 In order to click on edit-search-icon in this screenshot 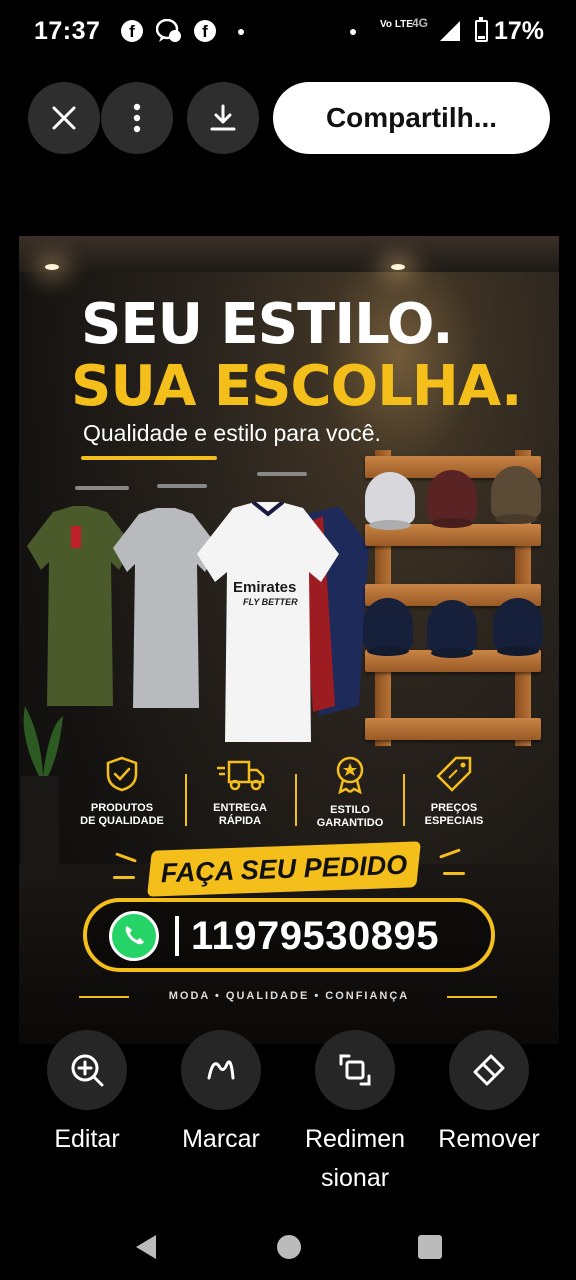, I will do `click(87, 1070)`.